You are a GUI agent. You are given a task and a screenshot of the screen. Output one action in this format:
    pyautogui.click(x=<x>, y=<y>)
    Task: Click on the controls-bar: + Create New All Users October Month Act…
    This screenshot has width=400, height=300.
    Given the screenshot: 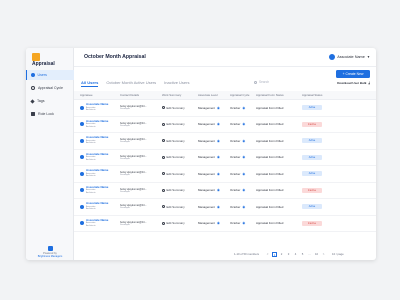 What is the action you would take?
    pyautogui.click(x=225, y=78)
    